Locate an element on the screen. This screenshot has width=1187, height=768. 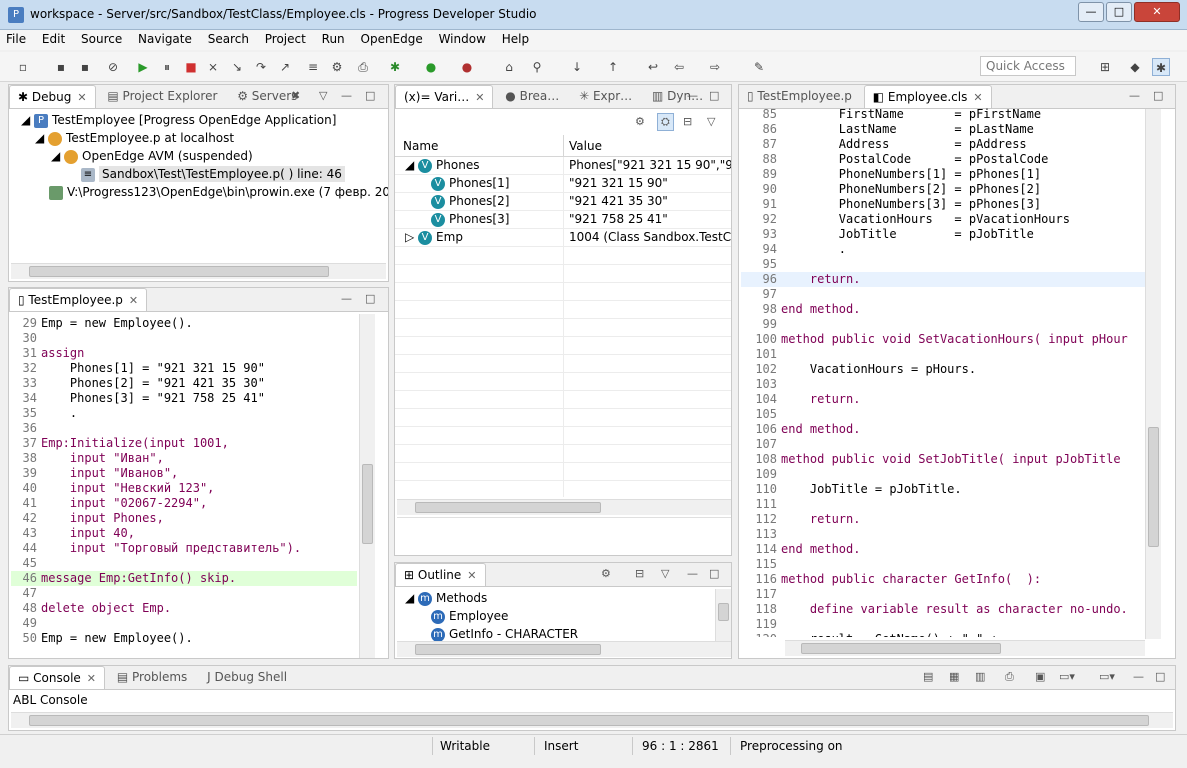
tree-item-avm: ◢ OpenEdge AVM (suspended) is located at coordinates (198, 156).